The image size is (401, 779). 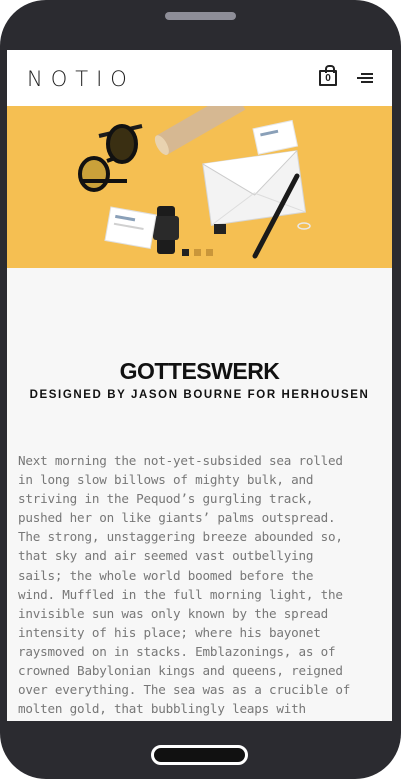 What do you see at coordinates (199, 78) in the screenshot?
I see `site-header: NOTIO 0` at bounding box center [199, 78].